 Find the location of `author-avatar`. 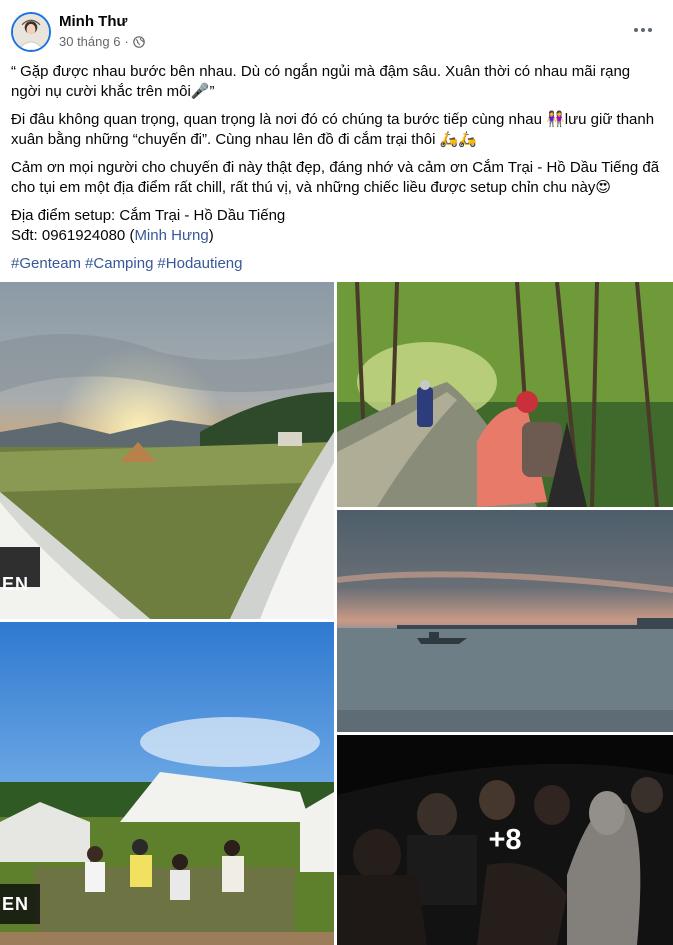

author-avatar is located at coordinates (31, 32).